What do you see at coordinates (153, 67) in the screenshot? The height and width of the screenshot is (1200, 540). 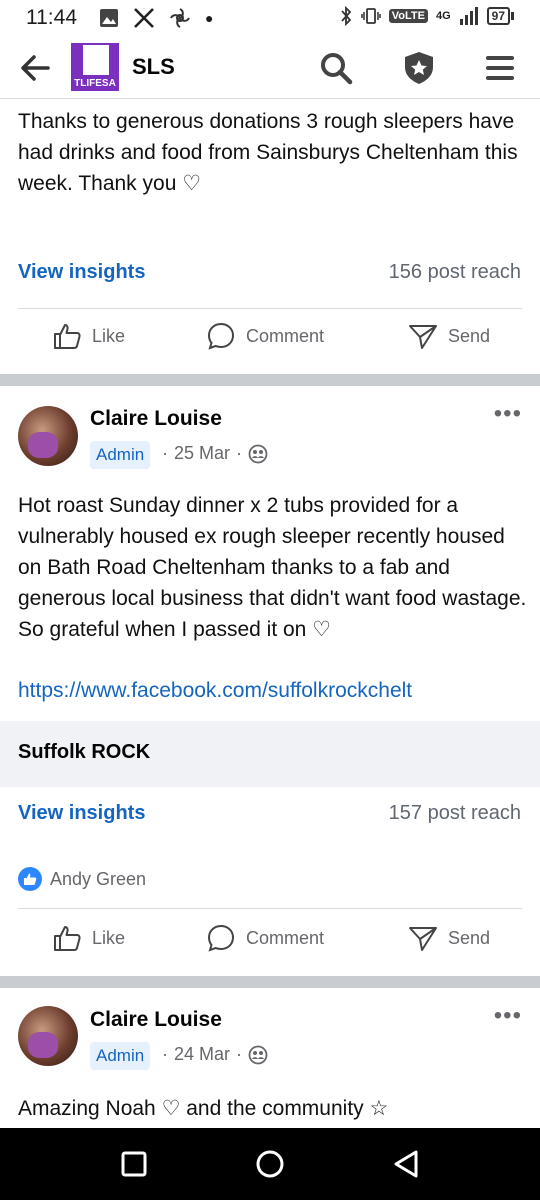 I see `group-name: SLS` at bounding box center [153, 67].